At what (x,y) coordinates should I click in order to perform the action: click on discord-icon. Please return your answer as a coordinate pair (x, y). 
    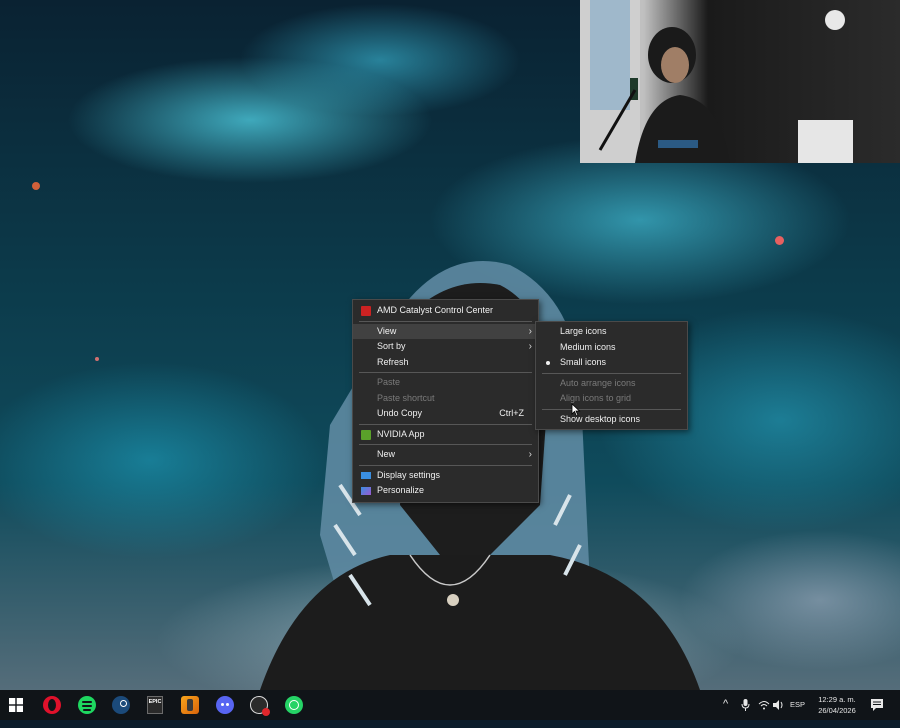
    Looking at the image, I should click on (225, 705).